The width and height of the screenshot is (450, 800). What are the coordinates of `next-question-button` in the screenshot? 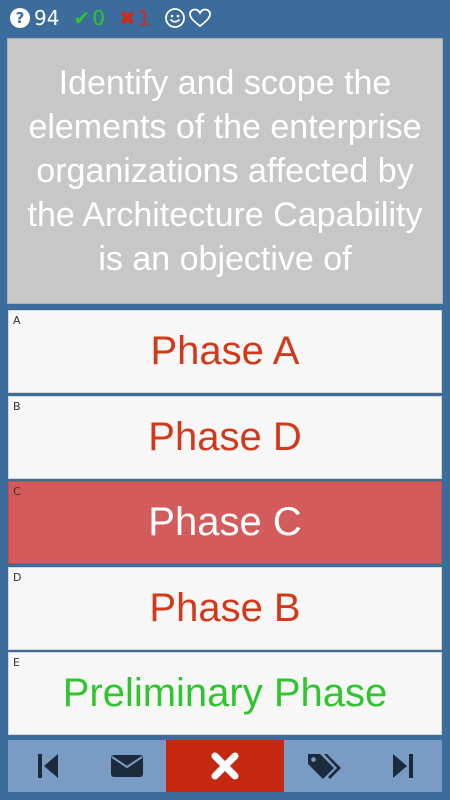 It's located at (402, 766).